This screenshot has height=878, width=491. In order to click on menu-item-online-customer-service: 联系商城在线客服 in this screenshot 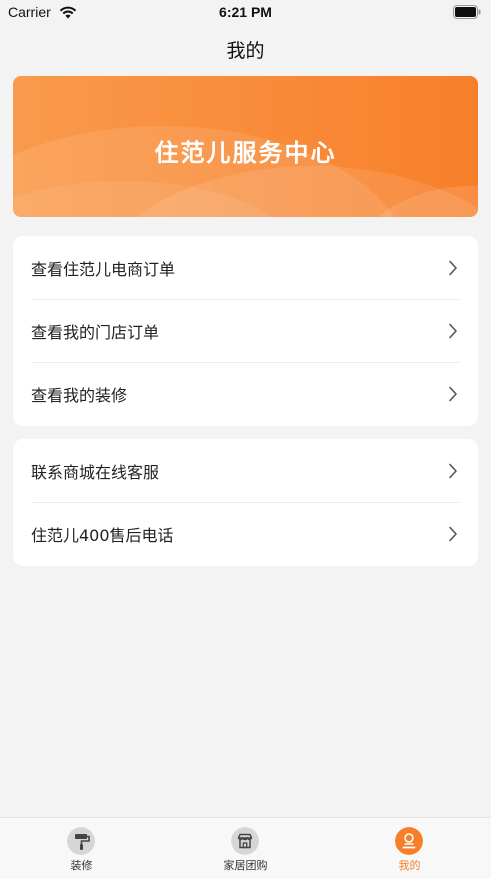, I will do `click(245, 470)`.